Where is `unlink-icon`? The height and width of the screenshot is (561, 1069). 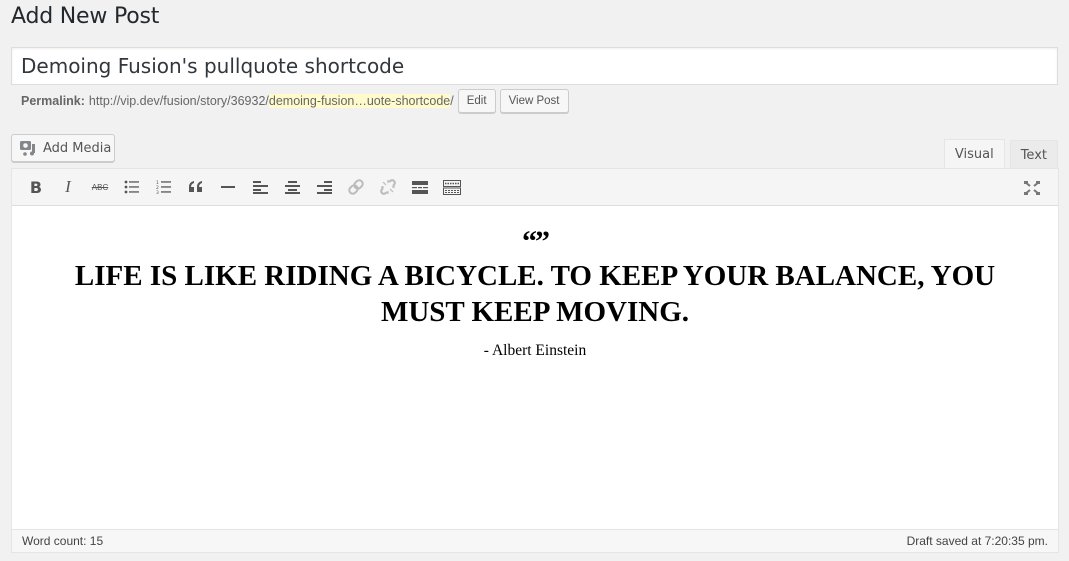
unlink-icon is located at coordinates (388, 187).